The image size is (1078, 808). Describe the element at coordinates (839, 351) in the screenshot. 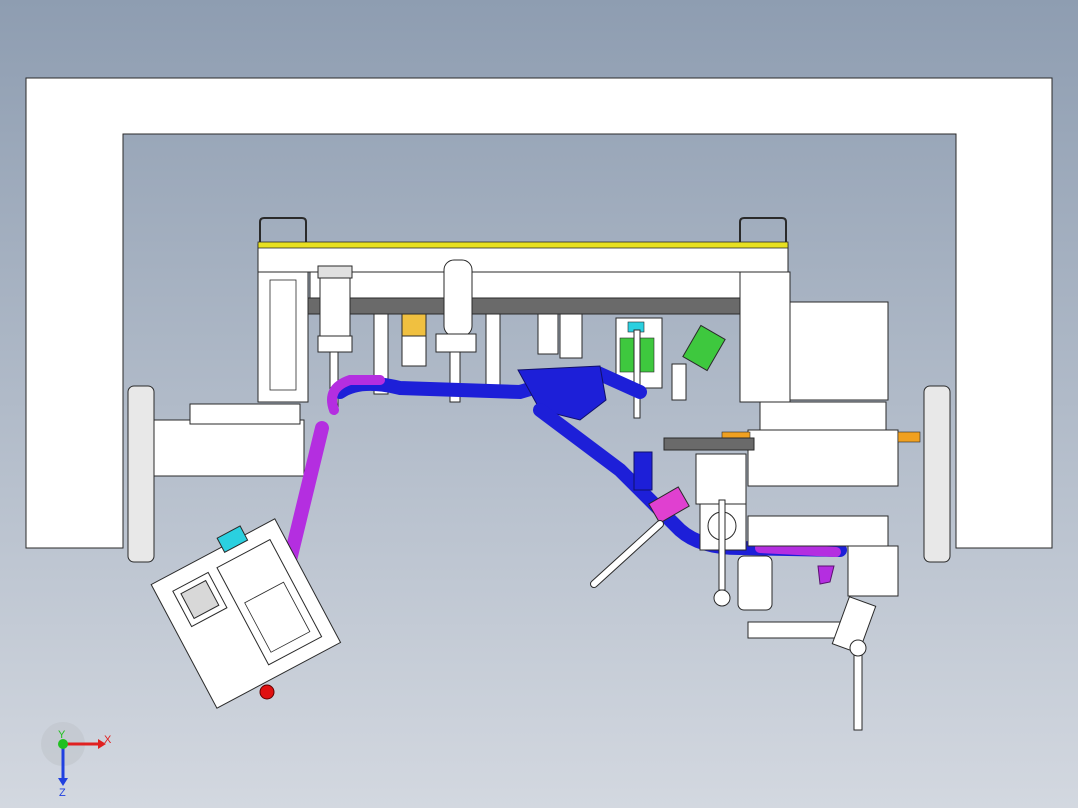

I see `right-side-block` at that location.